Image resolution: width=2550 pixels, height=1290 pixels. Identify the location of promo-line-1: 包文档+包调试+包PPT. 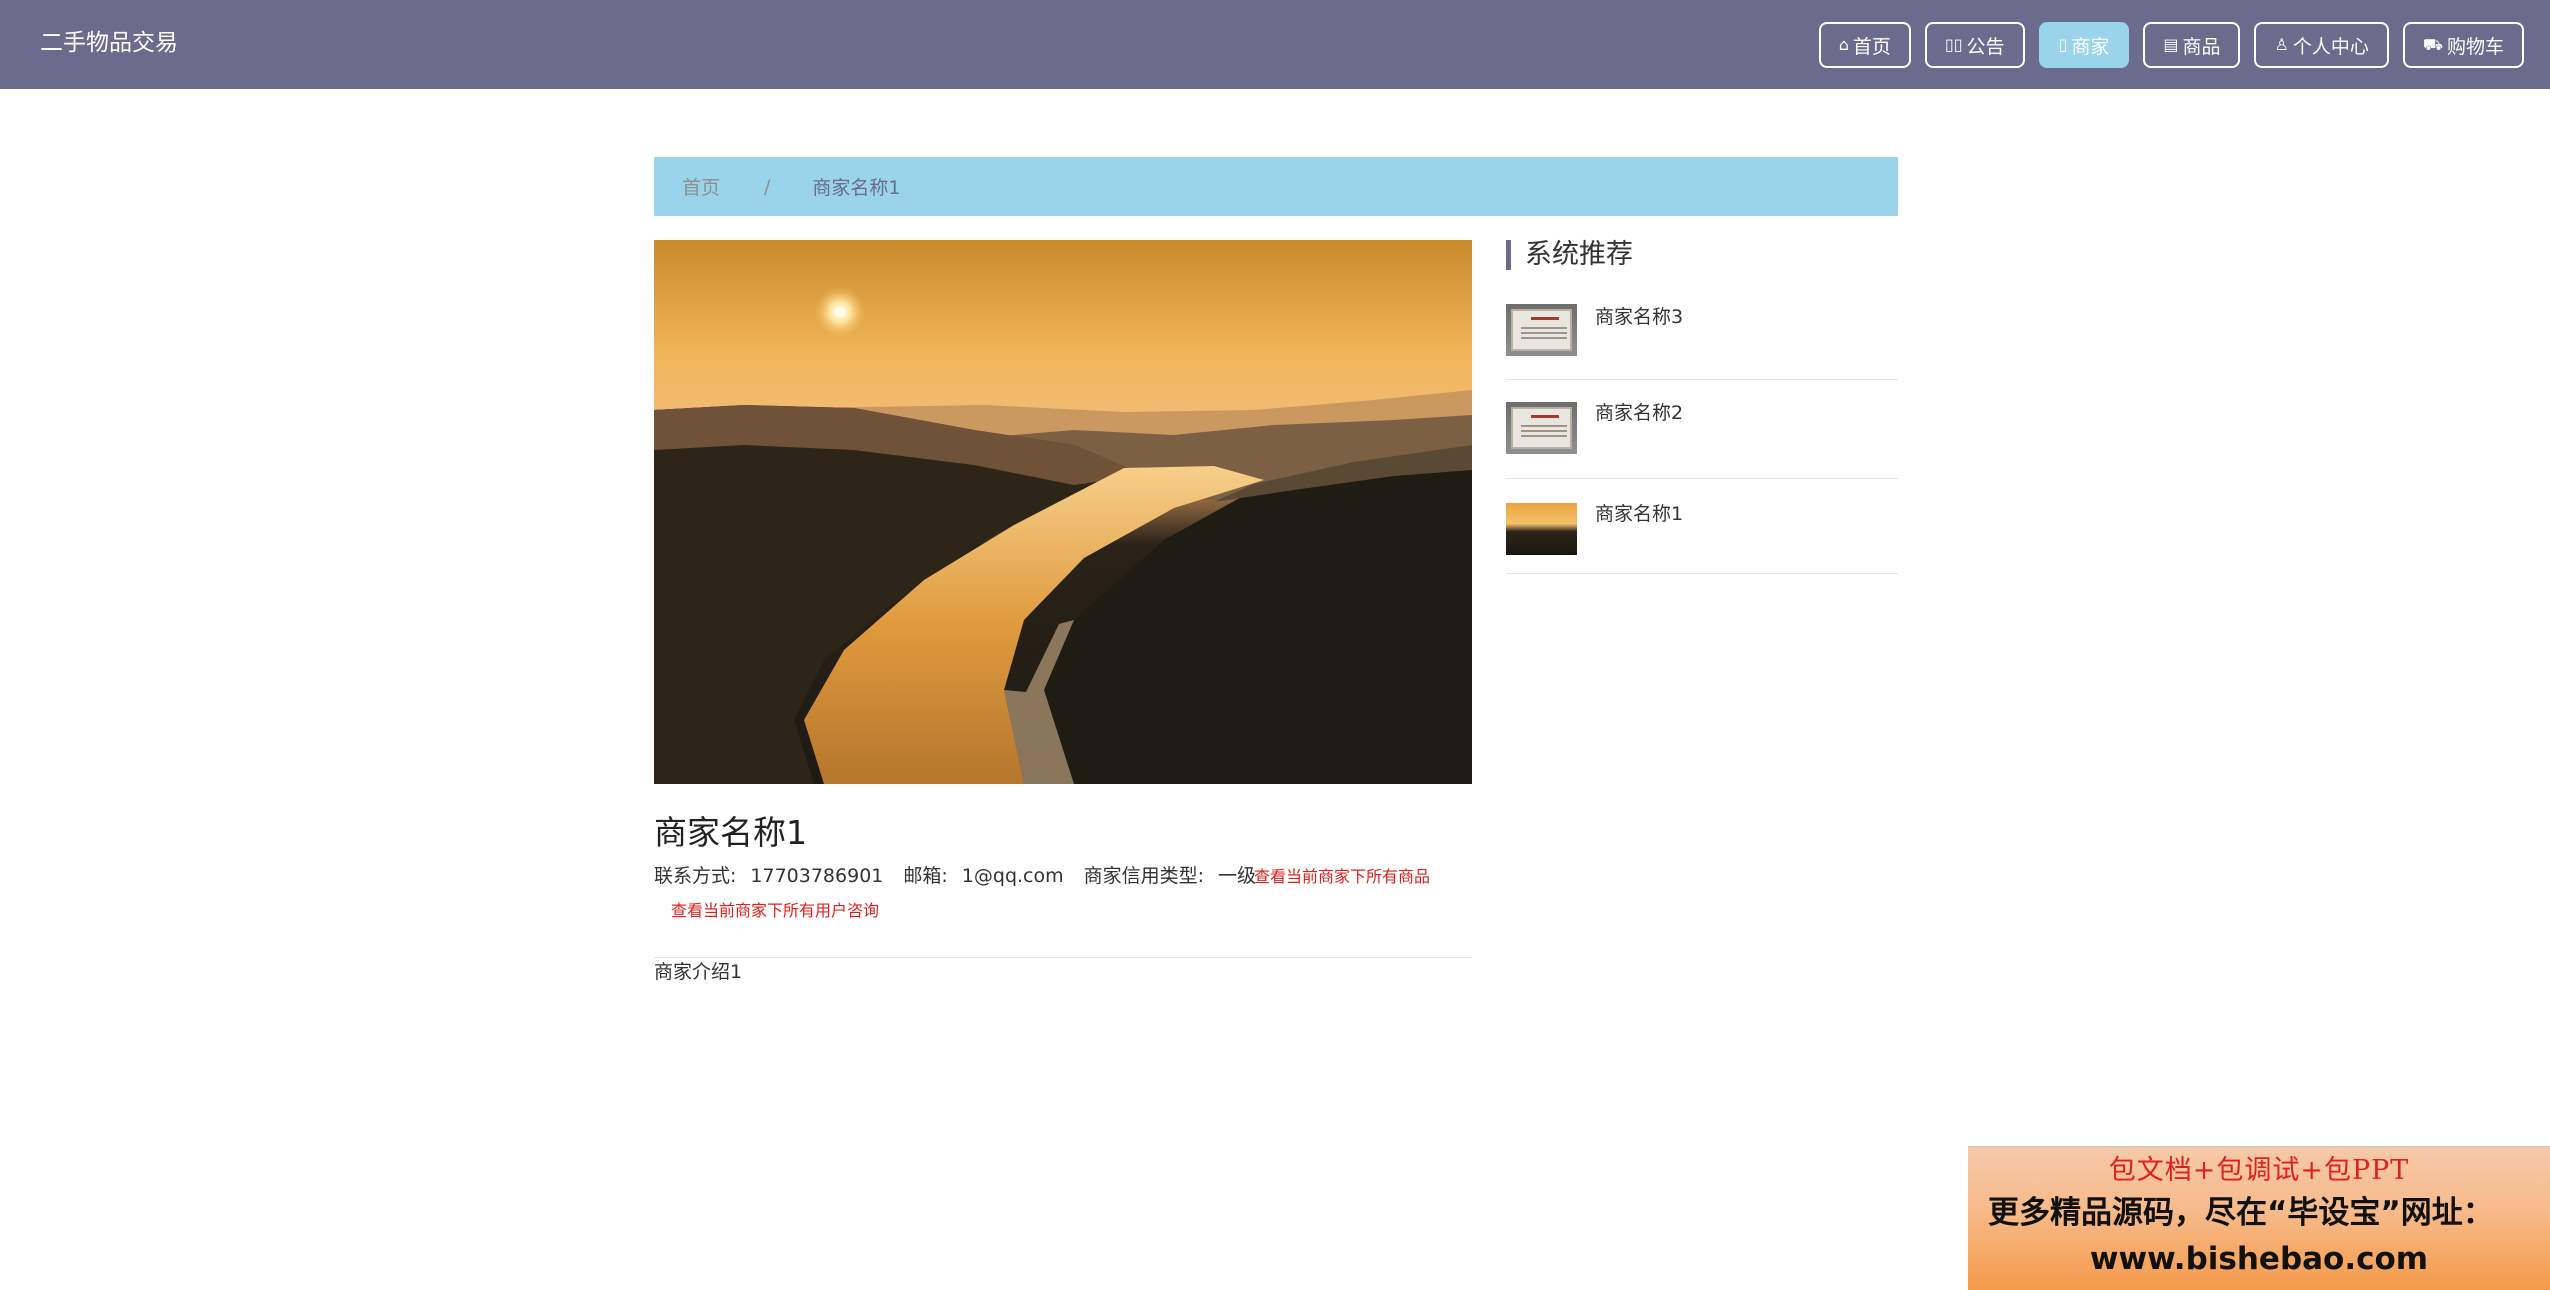
(2259, 1170).